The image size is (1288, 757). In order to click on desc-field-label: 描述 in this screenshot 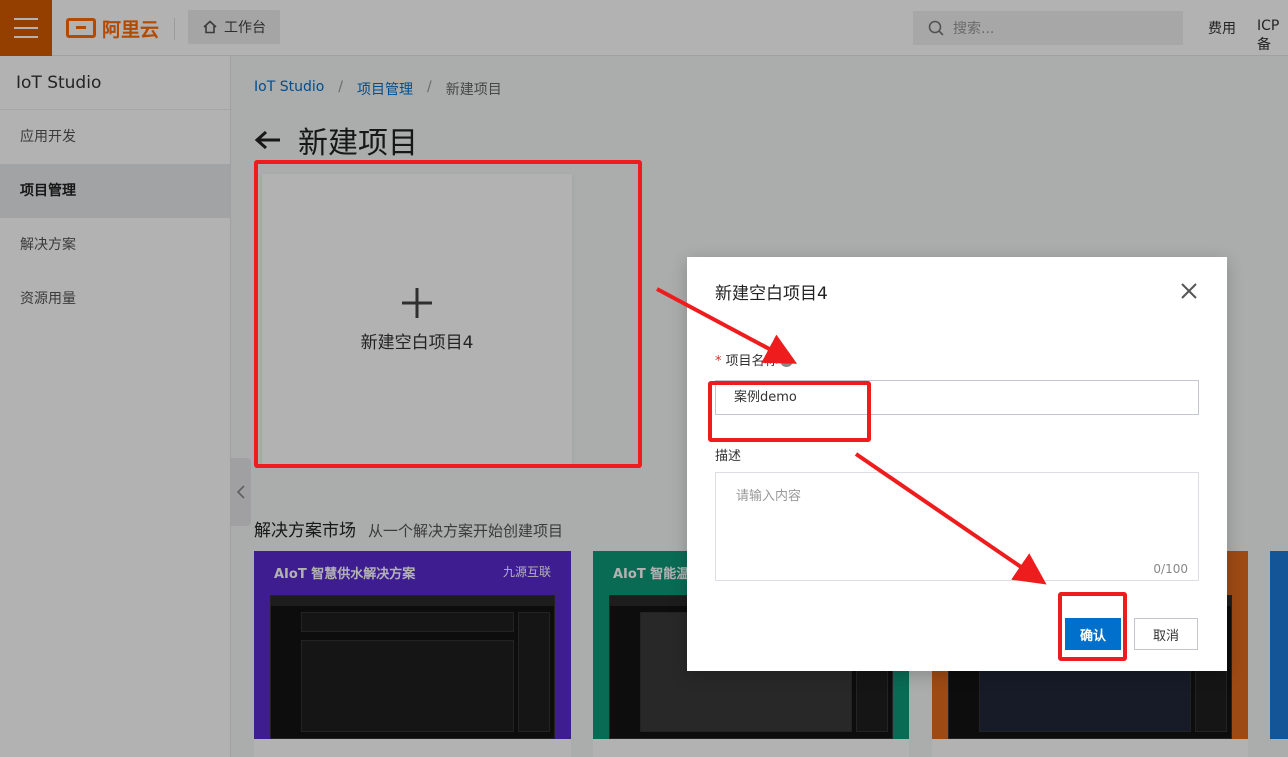, I will do `click(728, 456)`.